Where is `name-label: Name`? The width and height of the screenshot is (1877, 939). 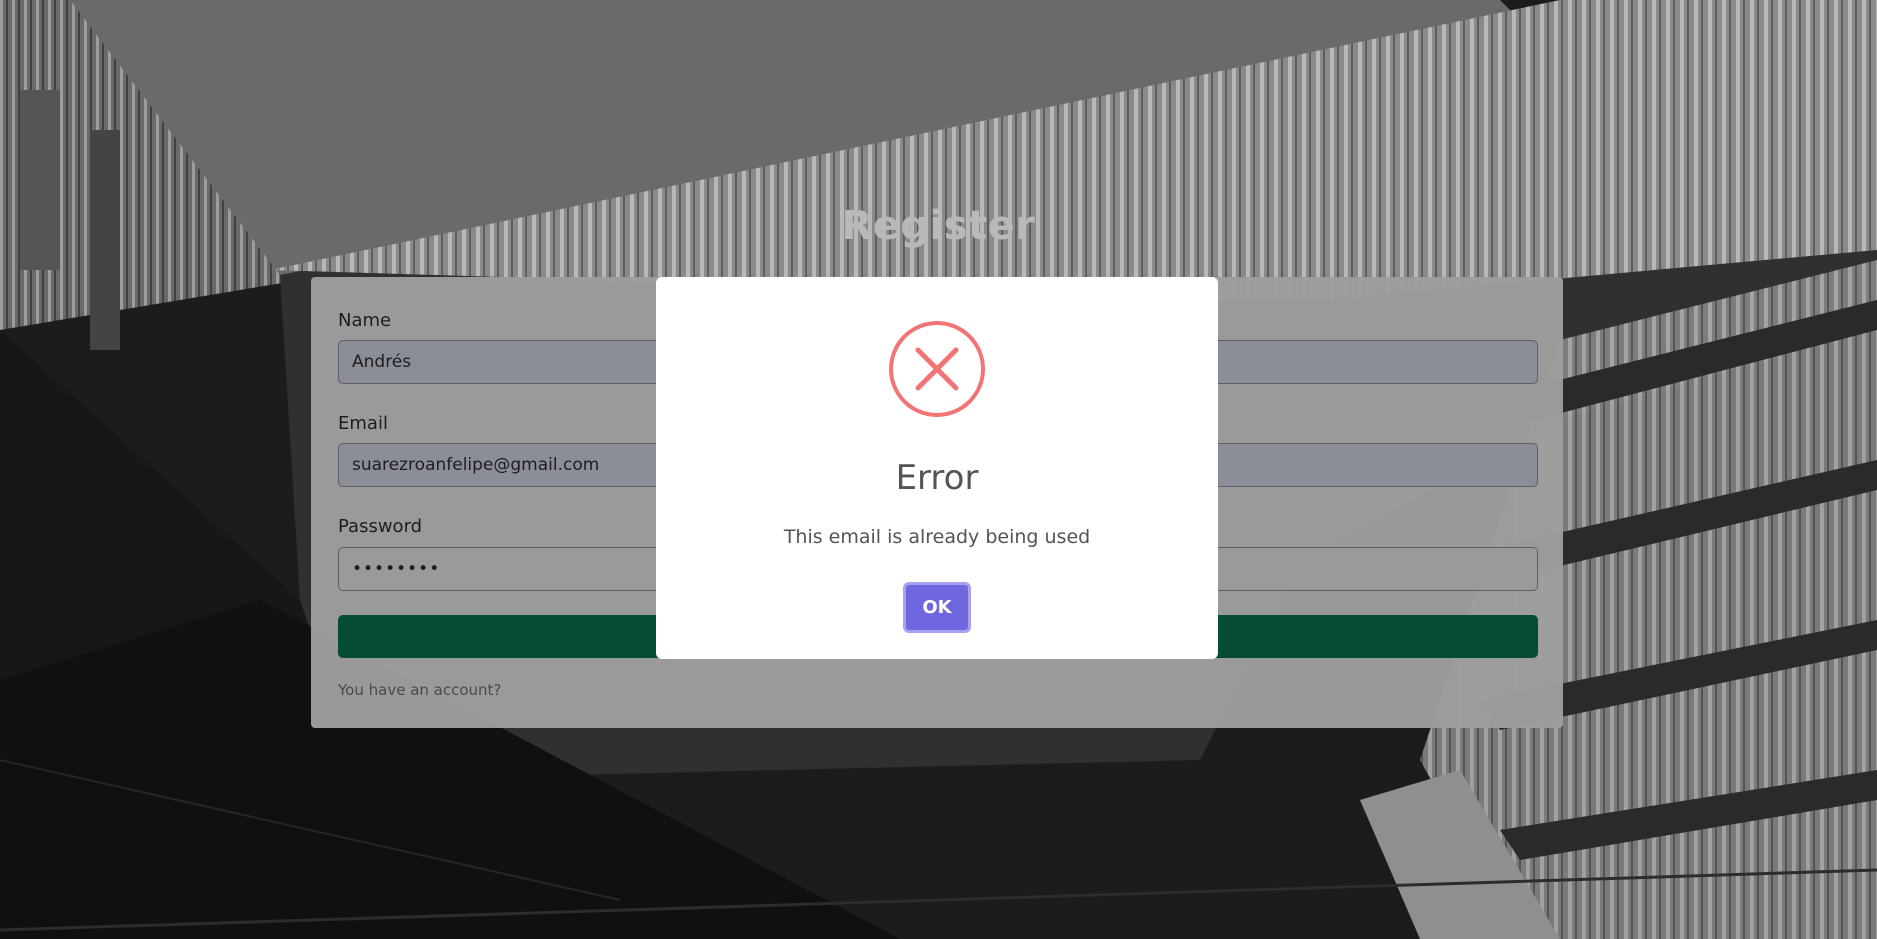 name-label: Name is located at coordinates (365, 320).